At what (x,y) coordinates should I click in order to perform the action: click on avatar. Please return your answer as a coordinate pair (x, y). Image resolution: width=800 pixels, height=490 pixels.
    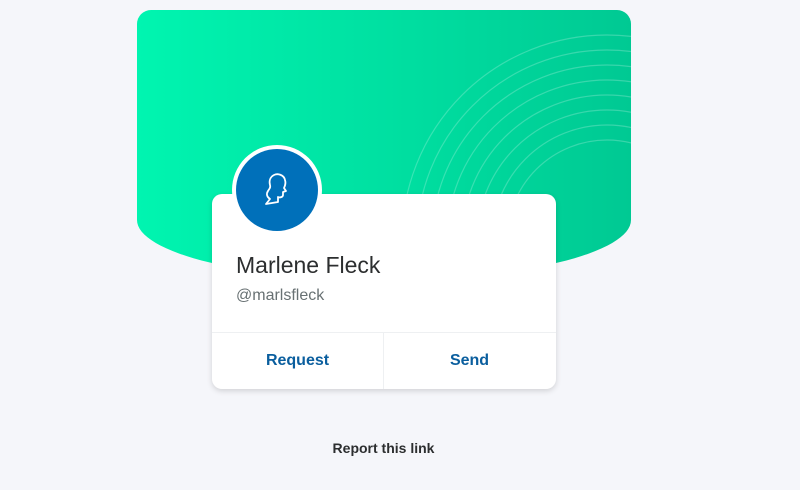
    Looking at the image, I should click on (277, 190).